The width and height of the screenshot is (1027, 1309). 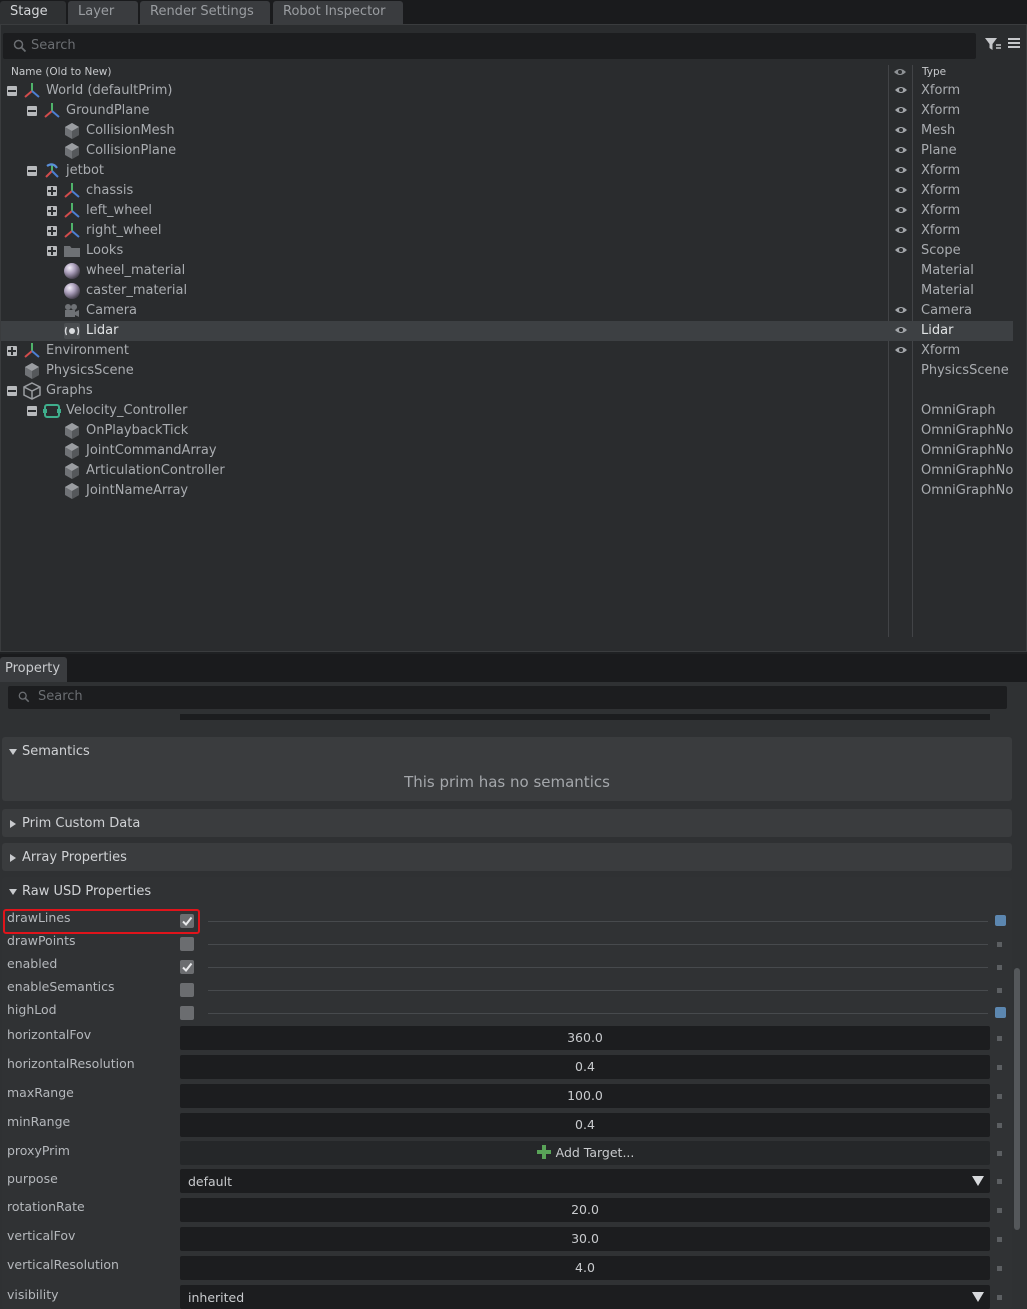 What do you see at coordinates (33, 12) in the screenshot?
I see `tab-stage: Stage` at bounding box center [33, 12].